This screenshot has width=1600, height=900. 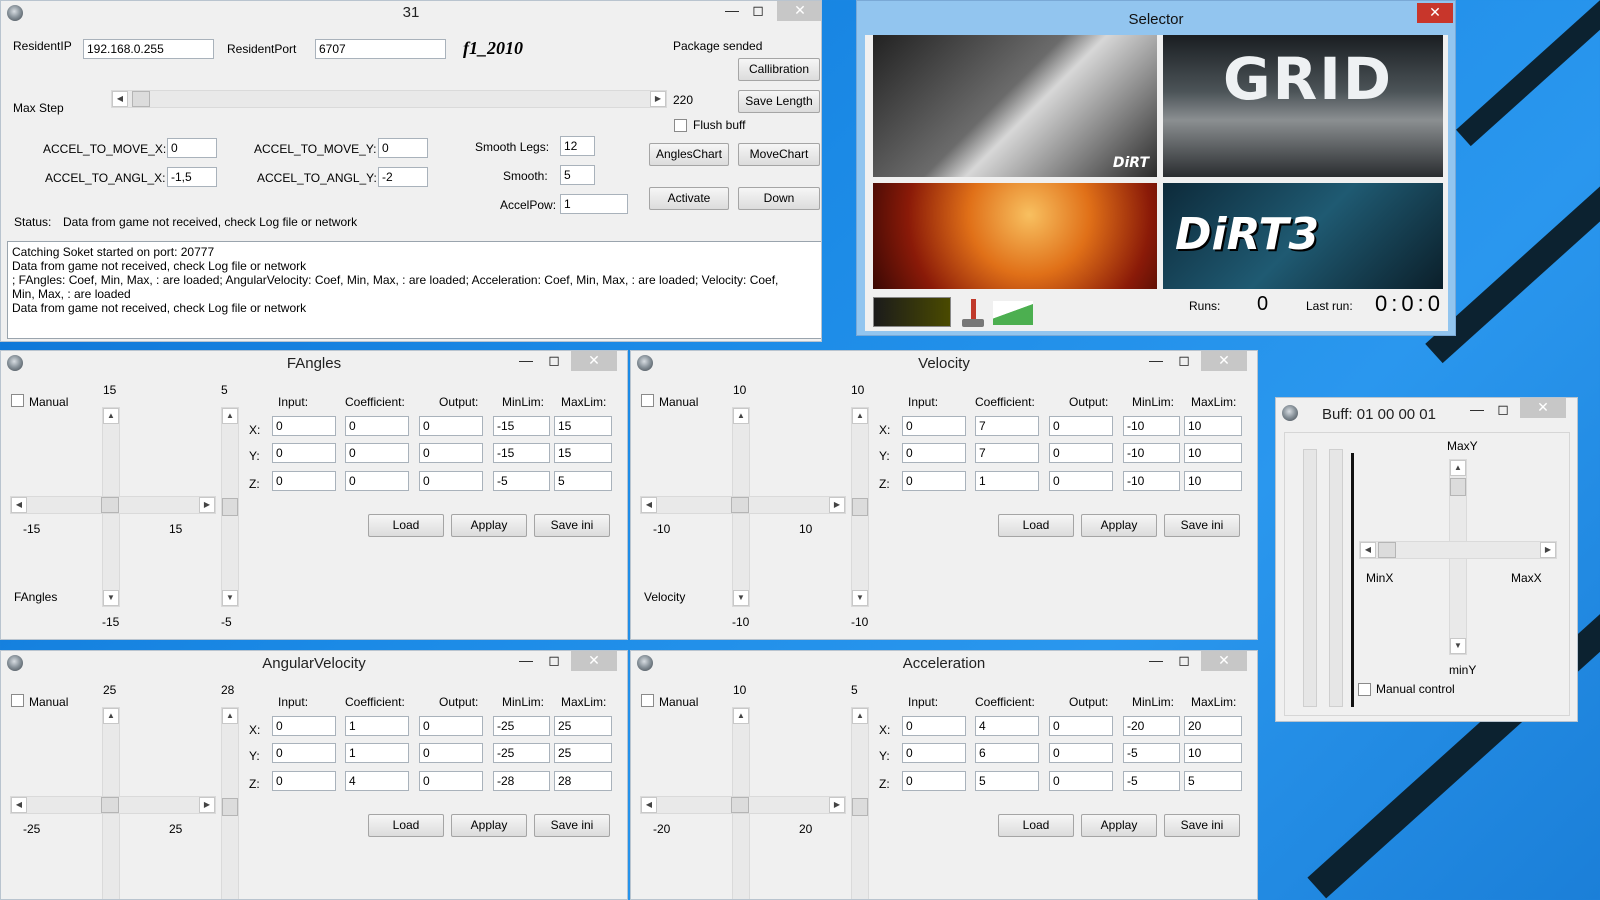 What do you see at coordinates (1213, 726) in the screenshot?
I see `x-maxlim: 20` at bounding box center [1213, 726].